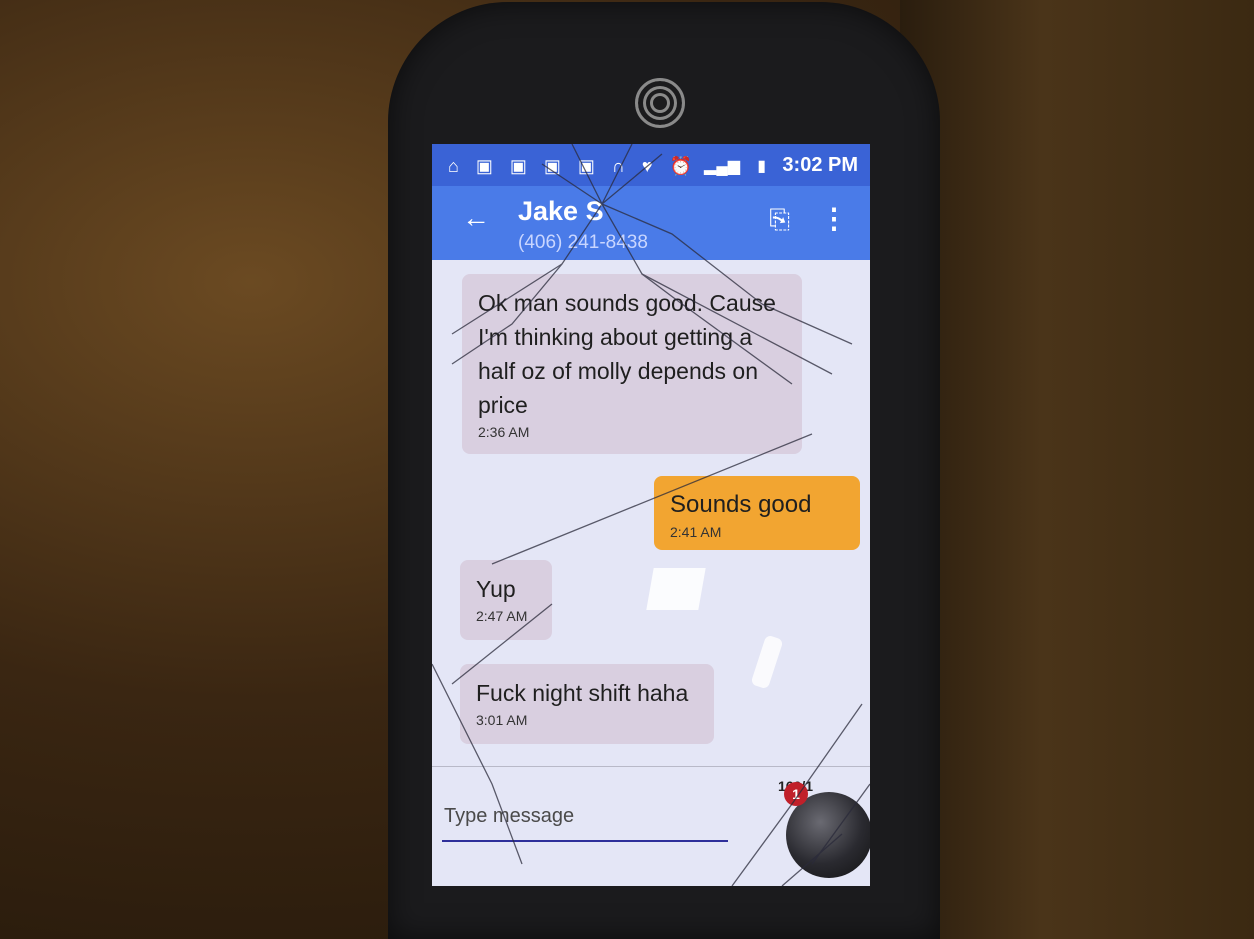  I want to click on status-bar: ⌂ ▣ ▣ ▣ ▣ ∩ ♥ ⏰ ▂▄▆ ▮ 3:02 PM, so click(651, 165).